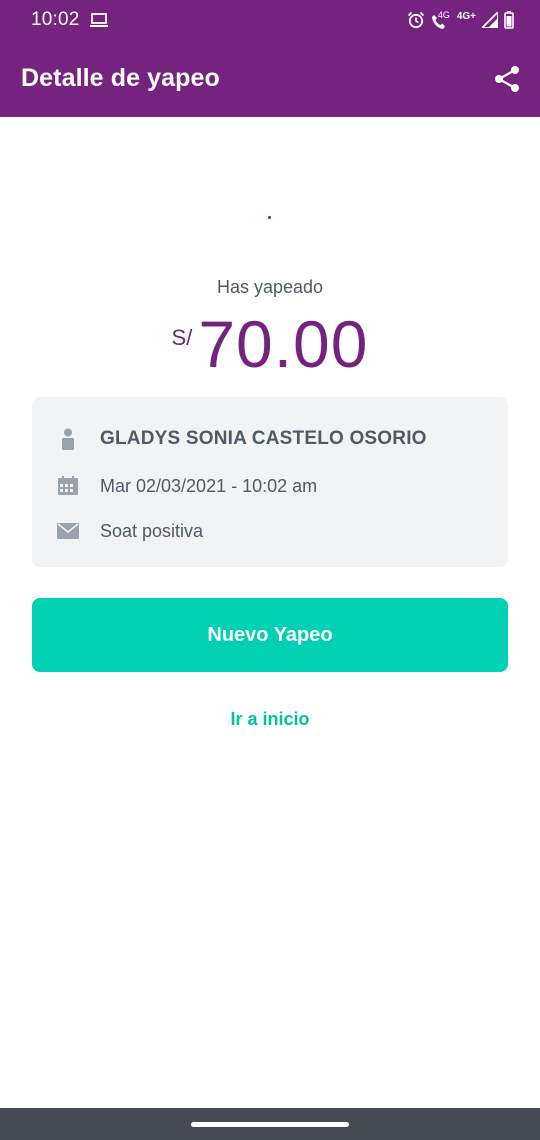 This screenshot has height=1140, width=540. I want to click on status-bar: 10:02 4G 4G+, so click(270, 20).